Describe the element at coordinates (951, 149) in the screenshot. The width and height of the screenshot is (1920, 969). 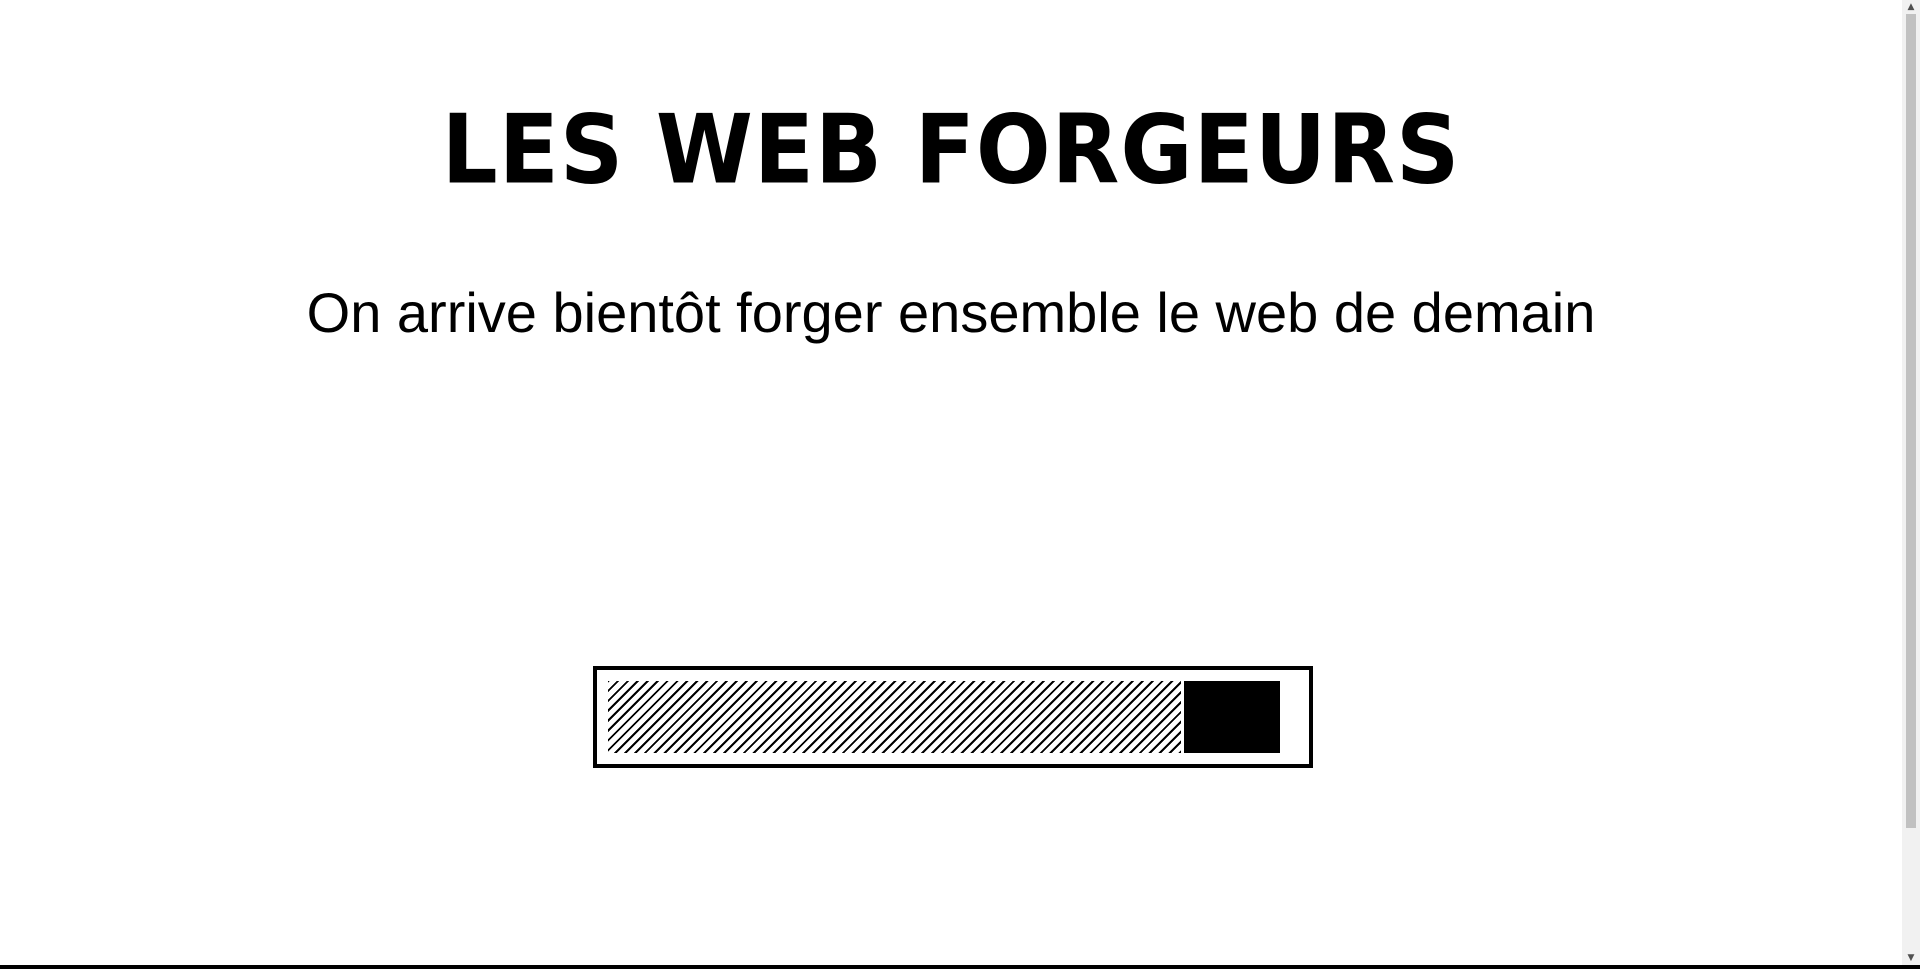
I see `page-title: LES WEB FORGEURS` at that location.